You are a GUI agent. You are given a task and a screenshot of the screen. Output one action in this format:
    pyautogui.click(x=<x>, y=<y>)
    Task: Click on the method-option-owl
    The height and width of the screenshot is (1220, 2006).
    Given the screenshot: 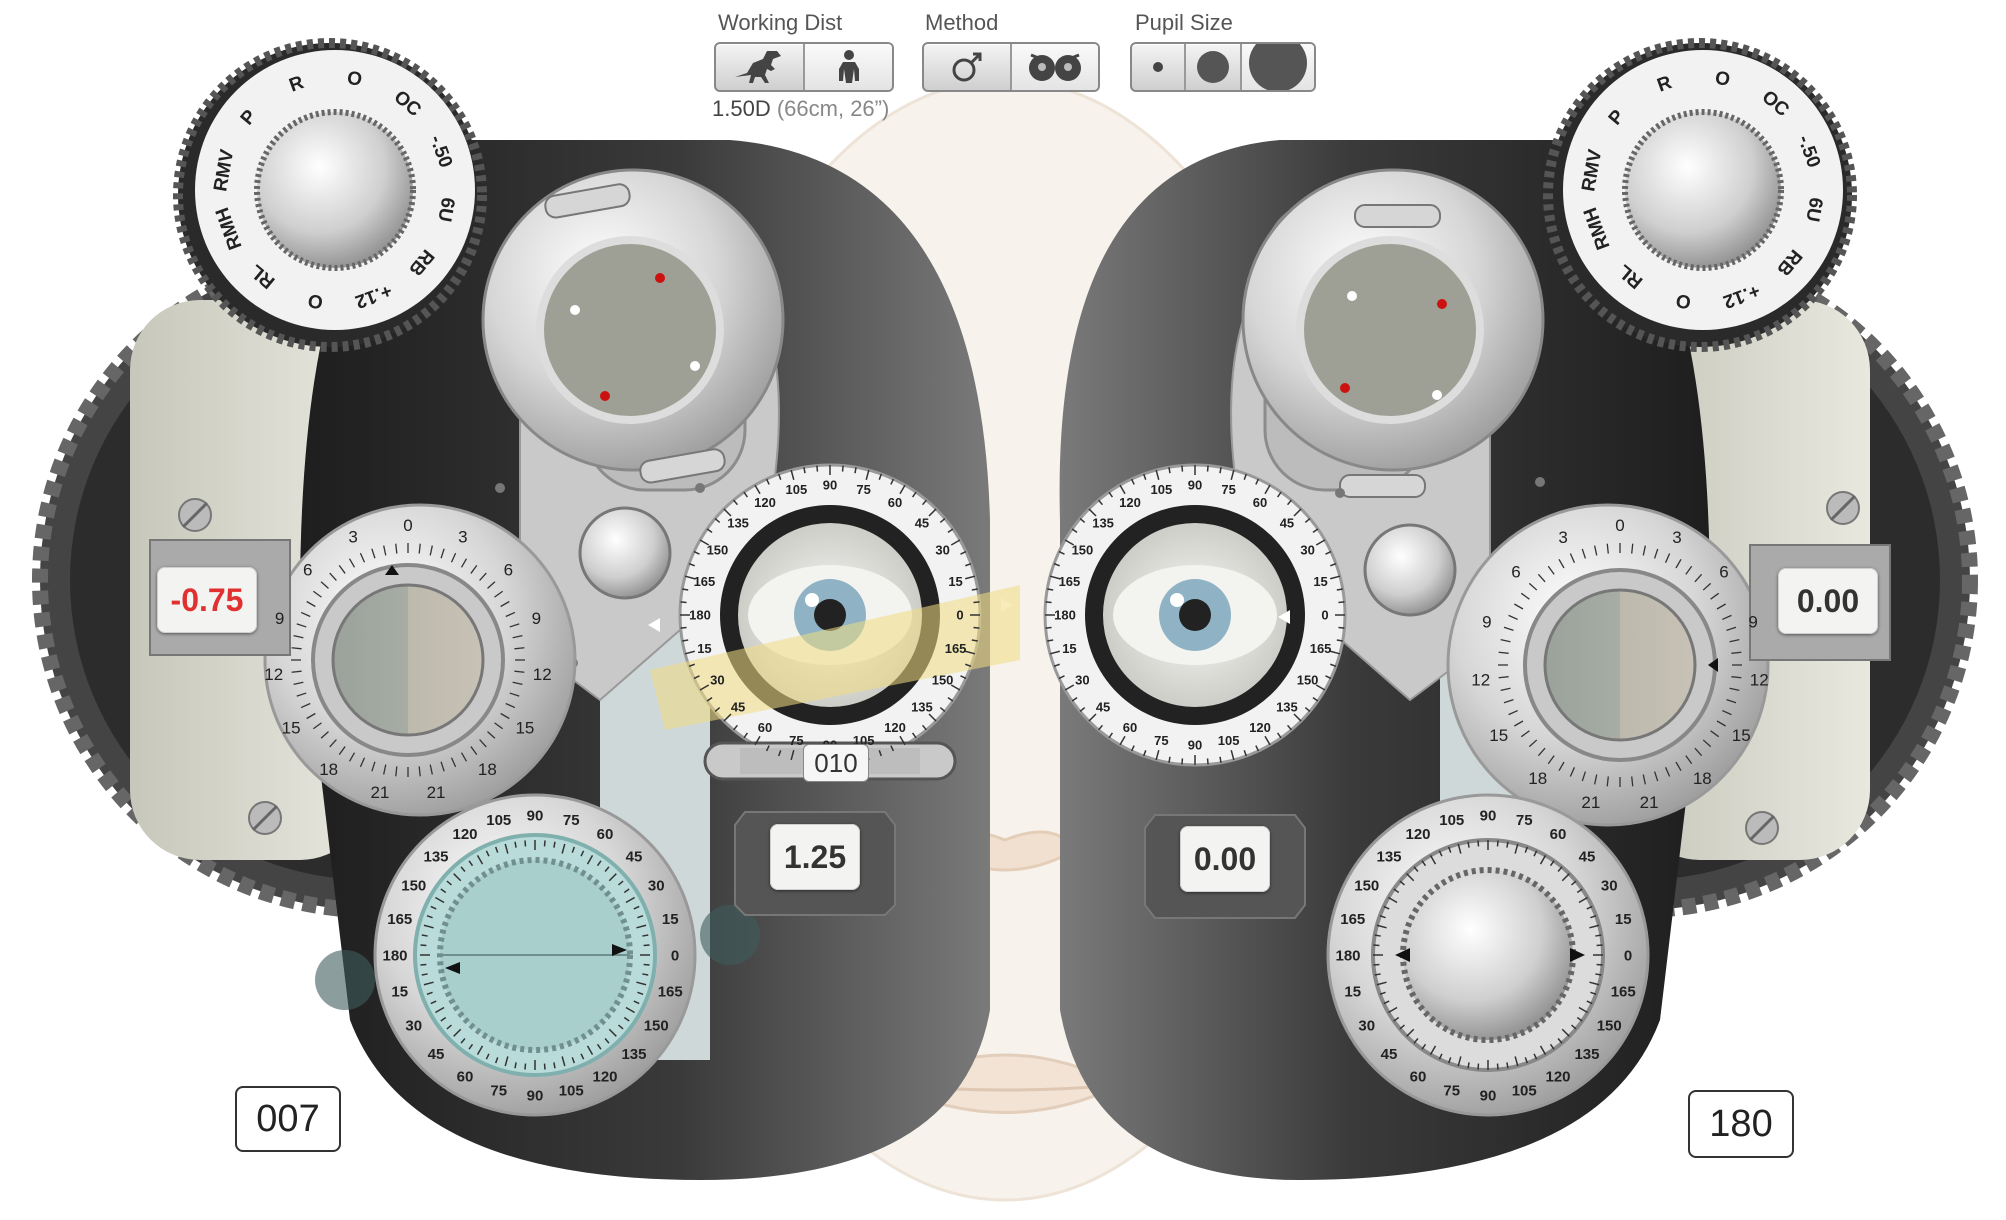 What is the action you would take?
    pyautogui.click(x=1055, y=67)
    